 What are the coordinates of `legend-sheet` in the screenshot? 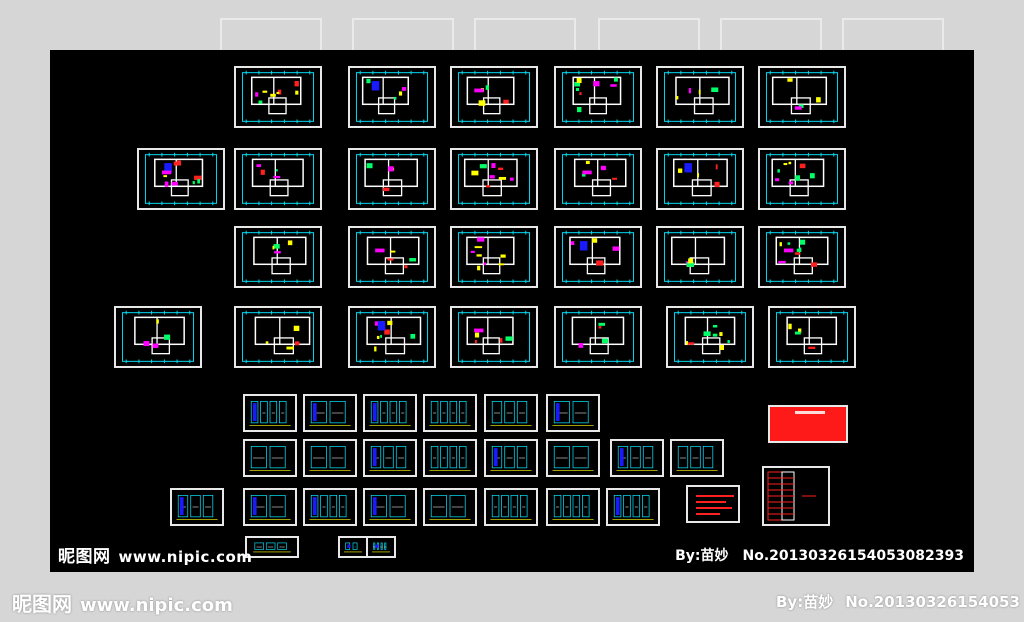 It's located at (808, 424).